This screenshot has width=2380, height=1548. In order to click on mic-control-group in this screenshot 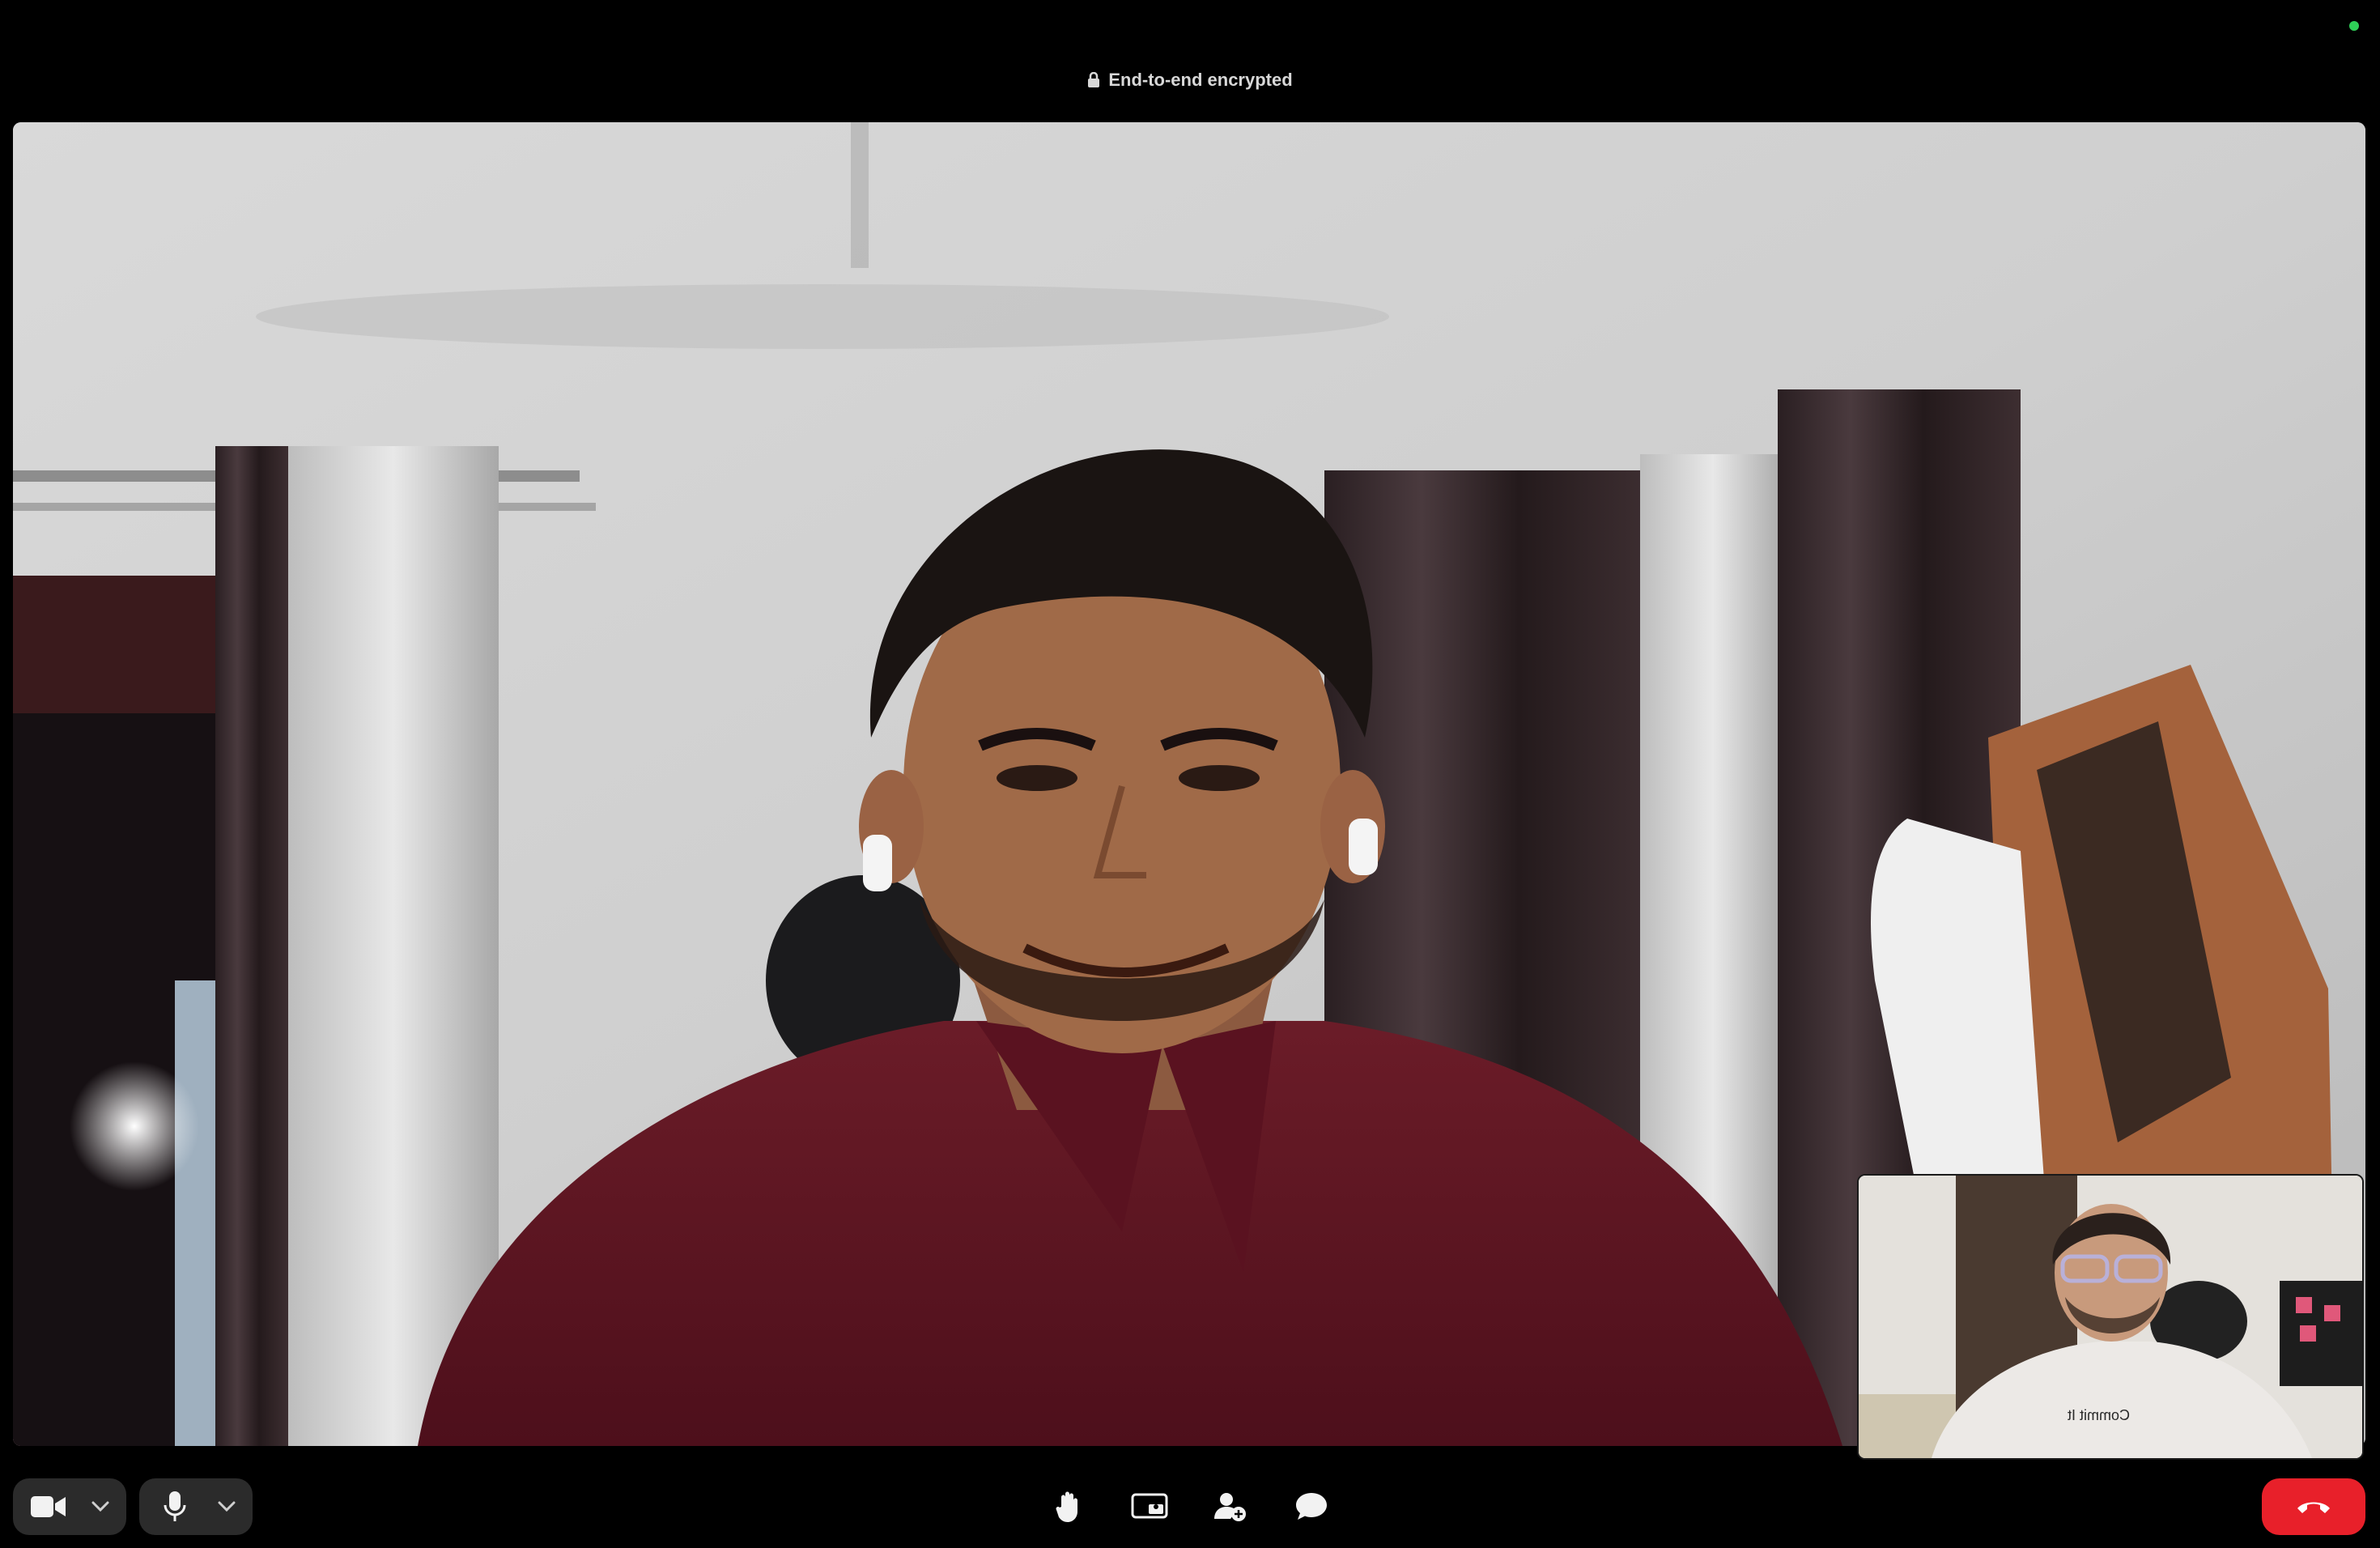, I will do `click(196, 1506)`.